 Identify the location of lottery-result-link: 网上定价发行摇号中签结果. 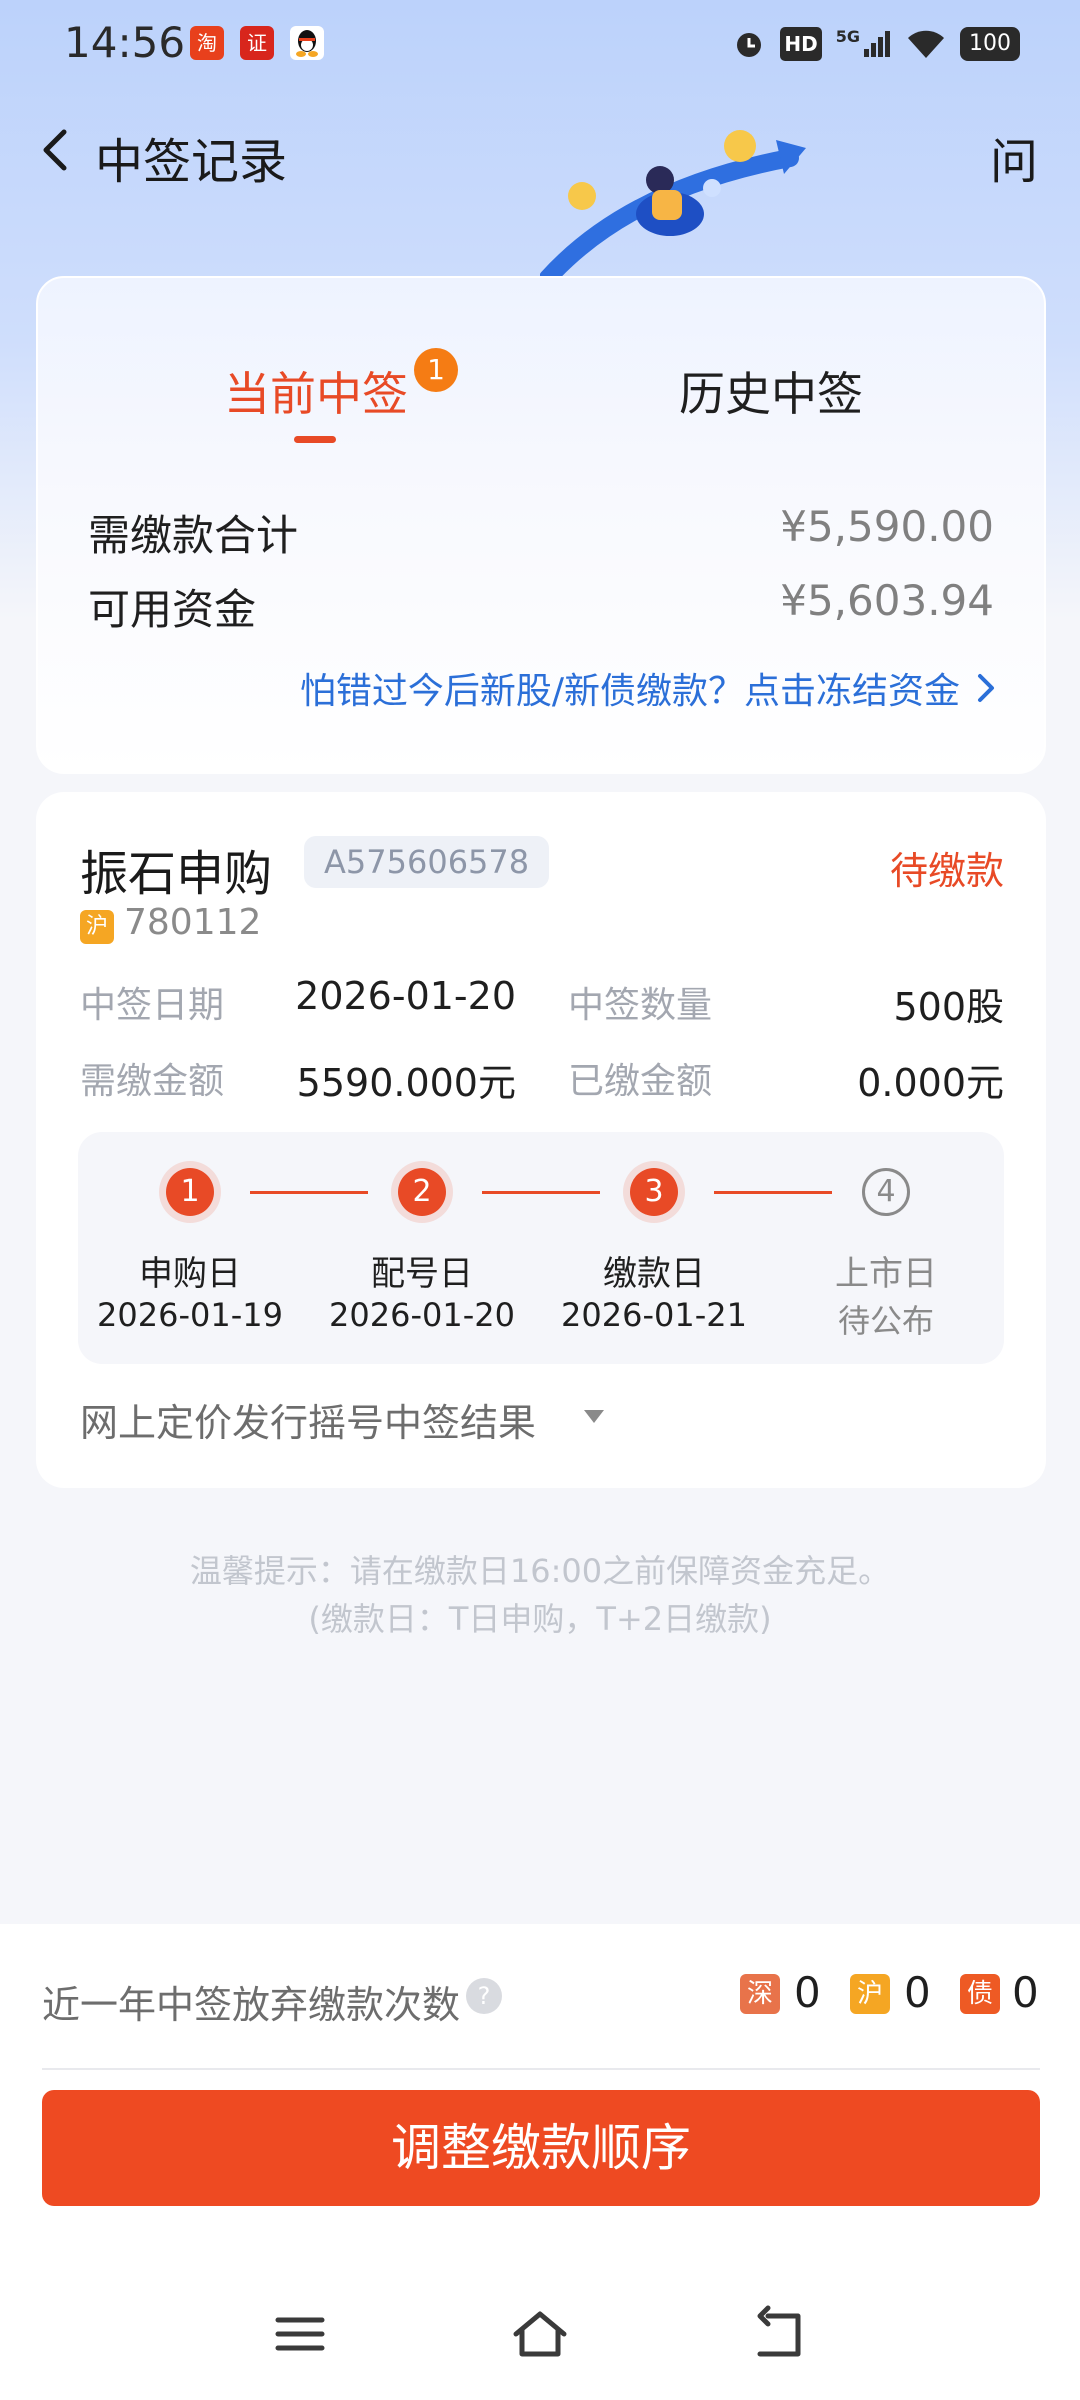
(308, 1419).